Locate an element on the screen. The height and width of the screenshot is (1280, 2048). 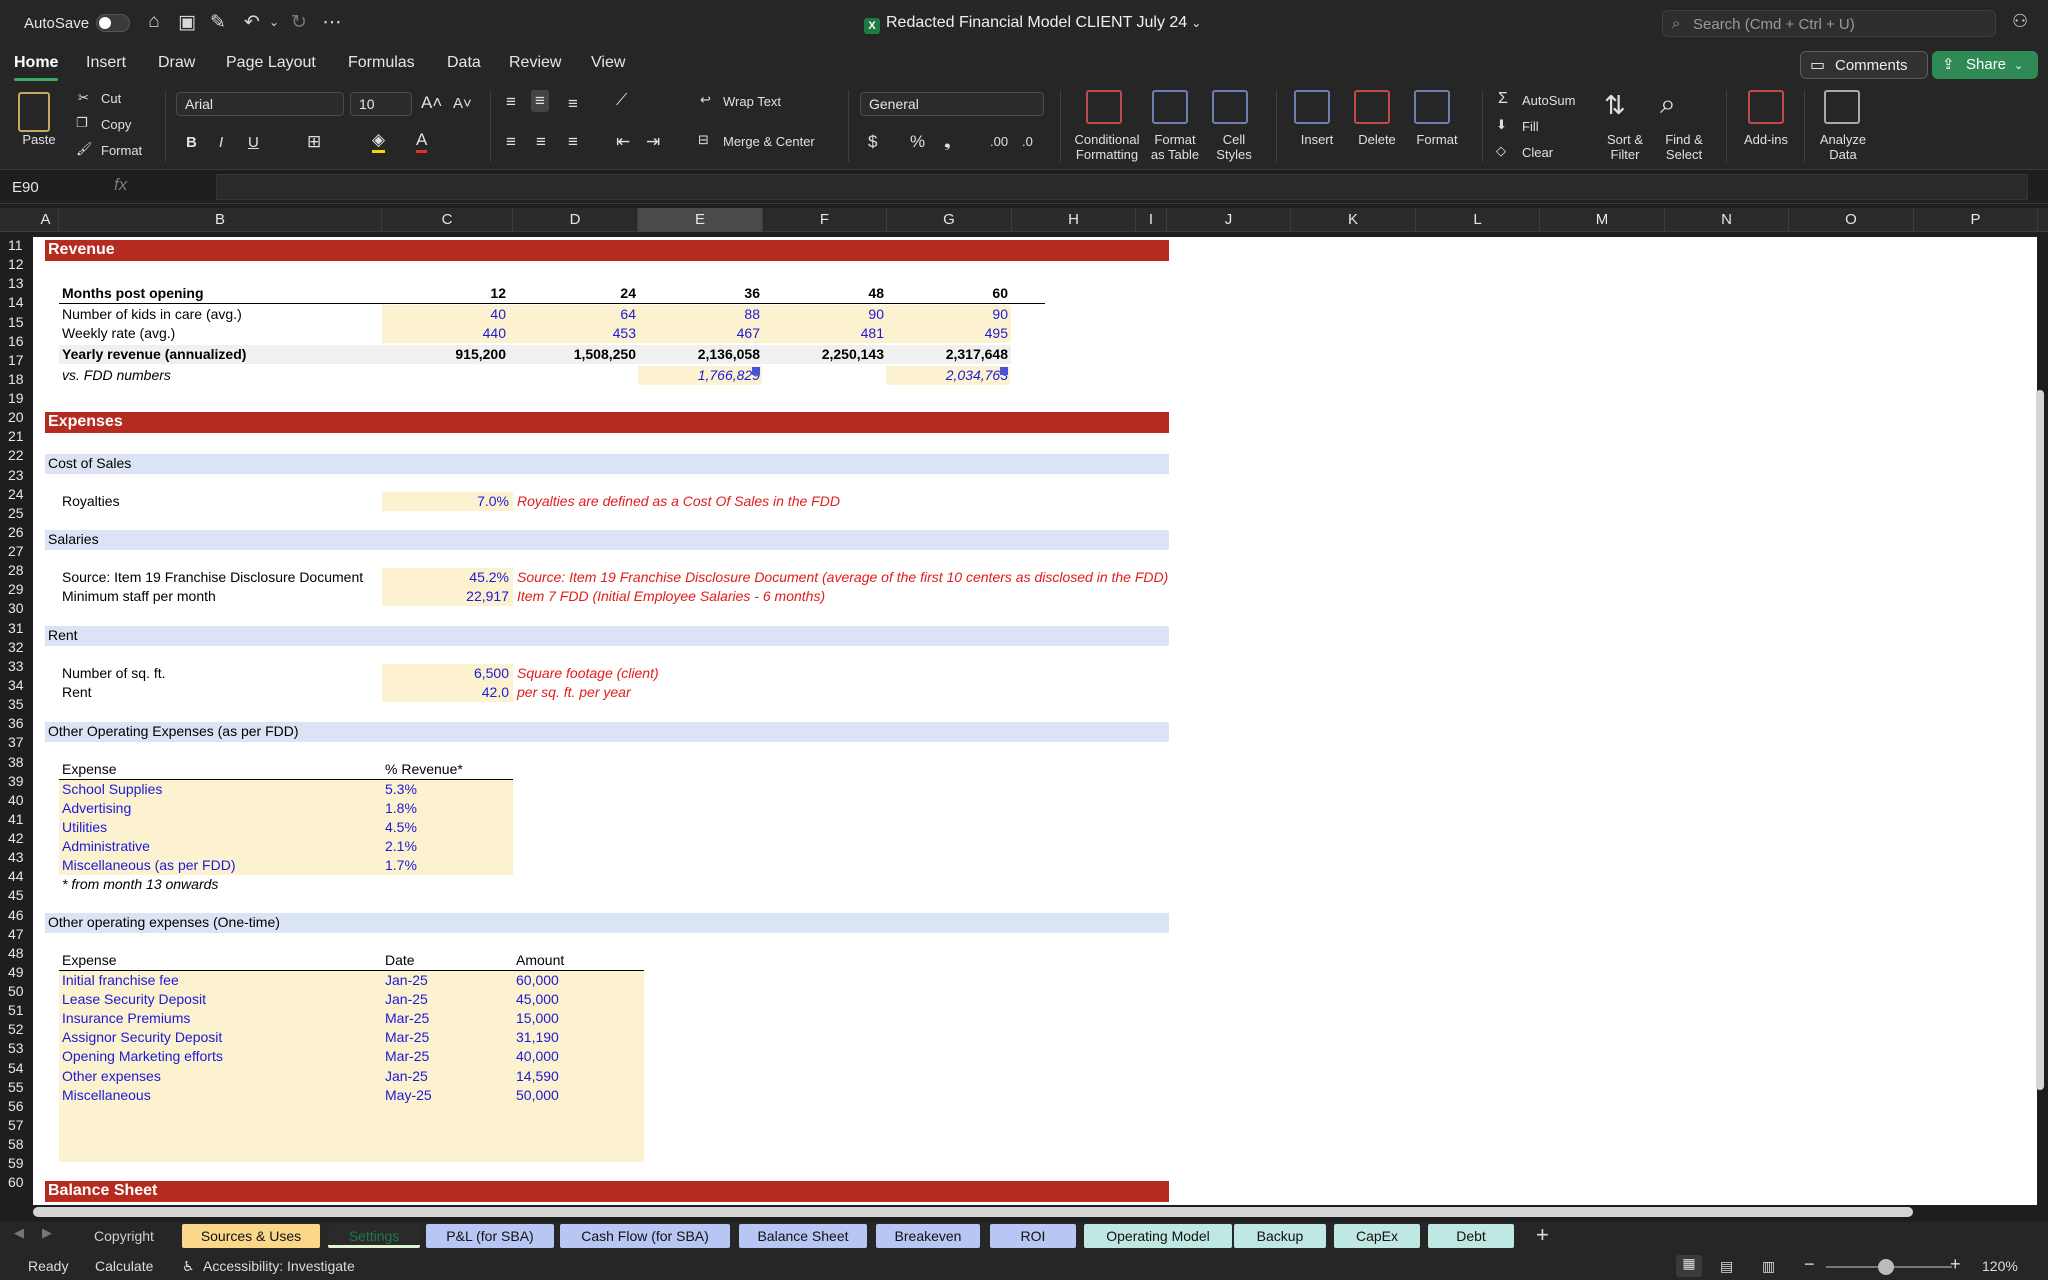
people-icon: ⚇ is located at coordinates (2020, 21).